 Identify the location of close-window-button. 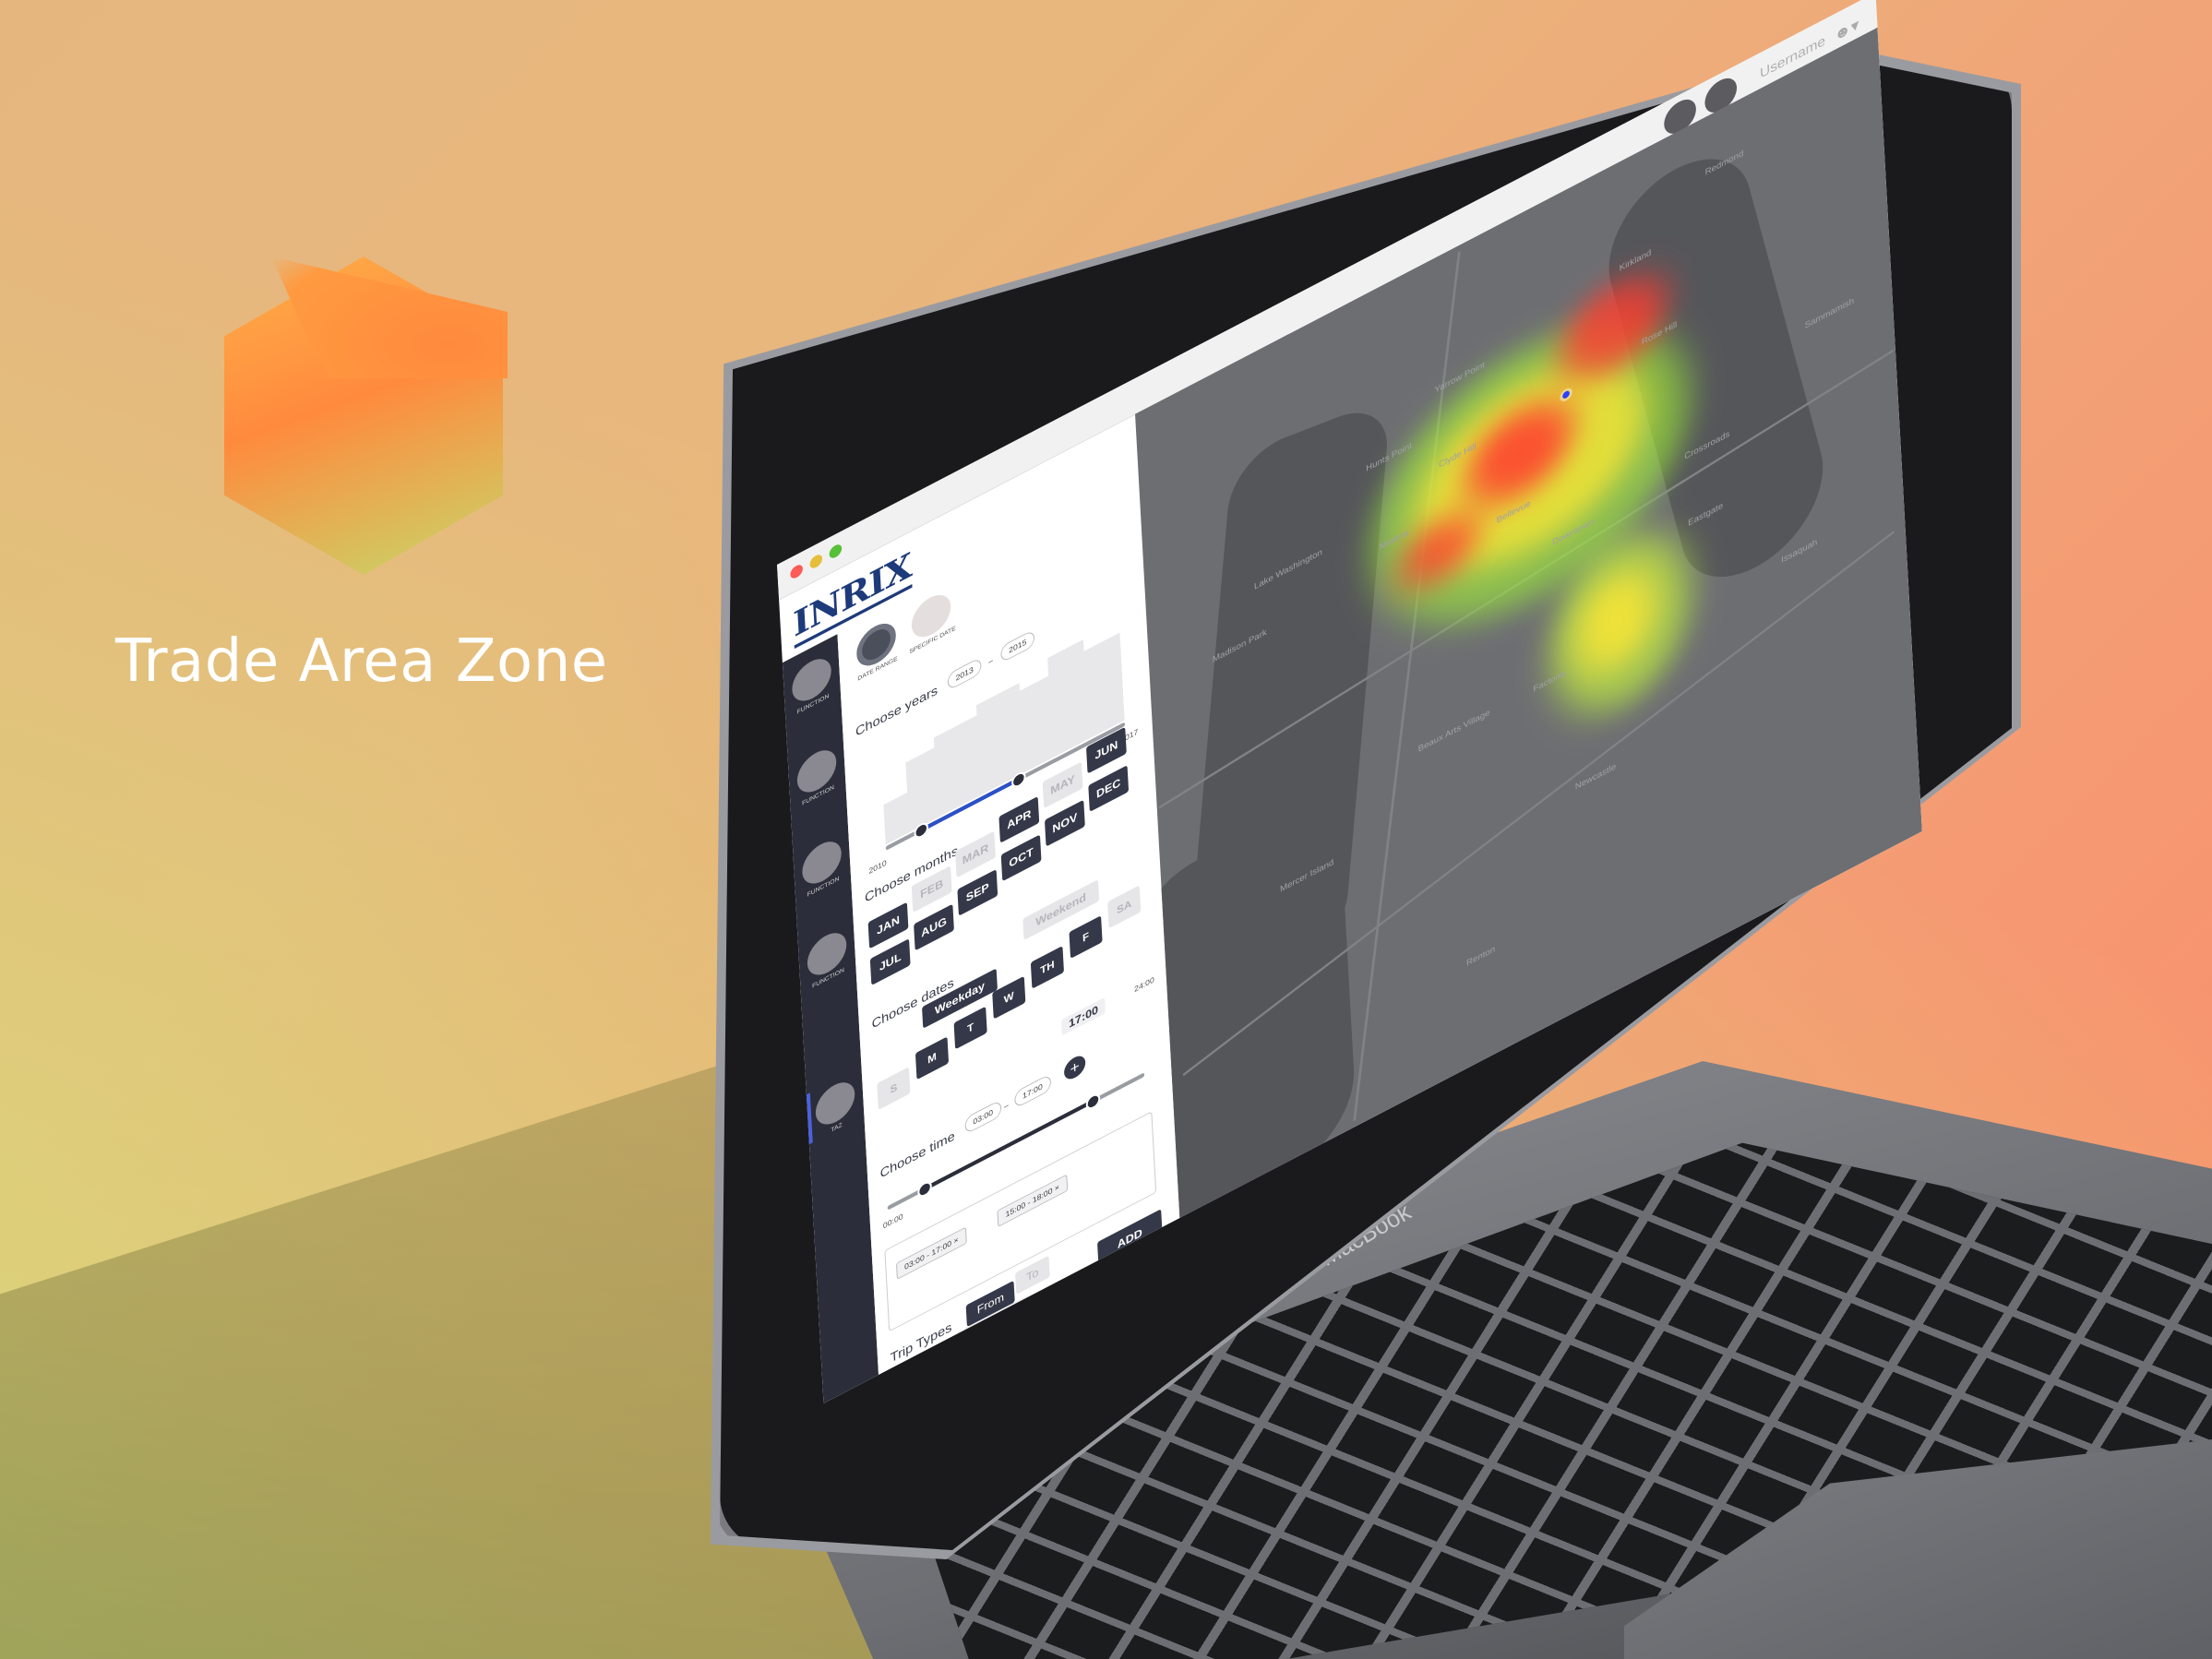
(797, 571).